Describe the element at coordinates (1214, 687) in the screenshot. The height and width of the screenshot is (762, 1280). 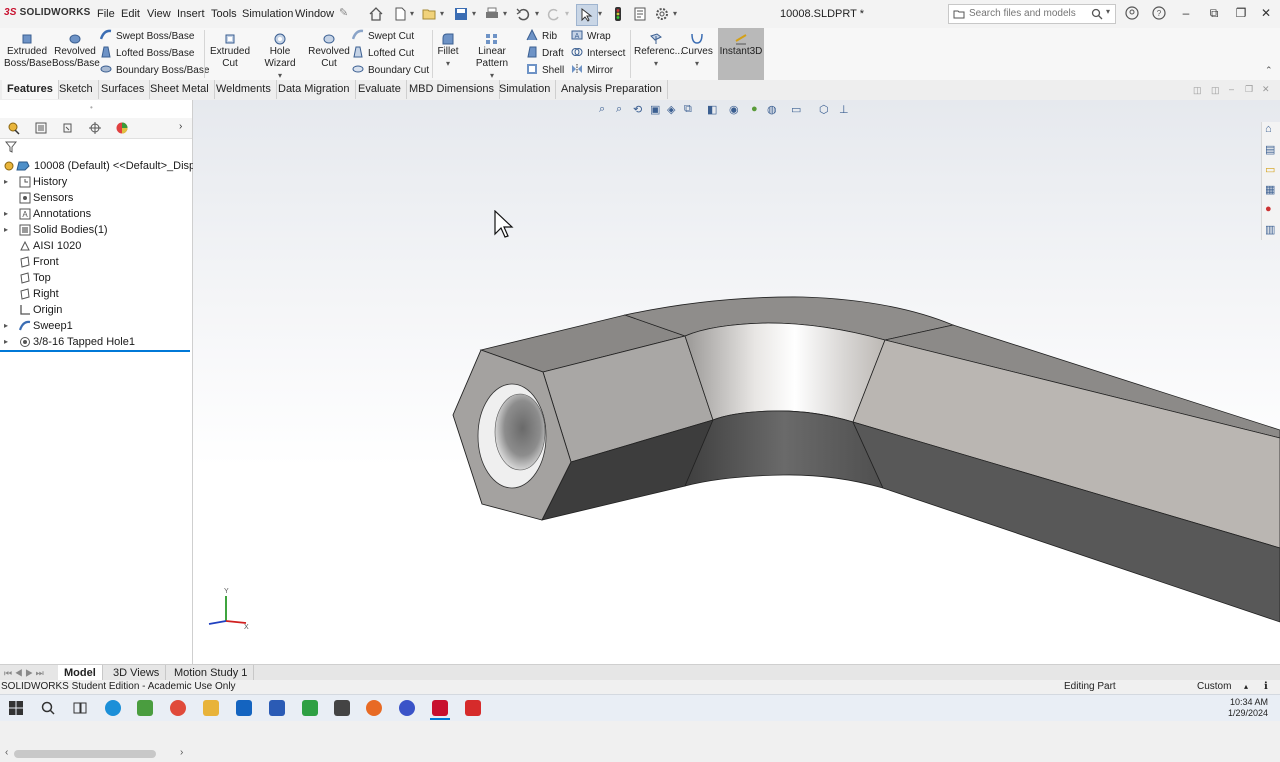
I see `unit-system-selector: Custom` at that location.